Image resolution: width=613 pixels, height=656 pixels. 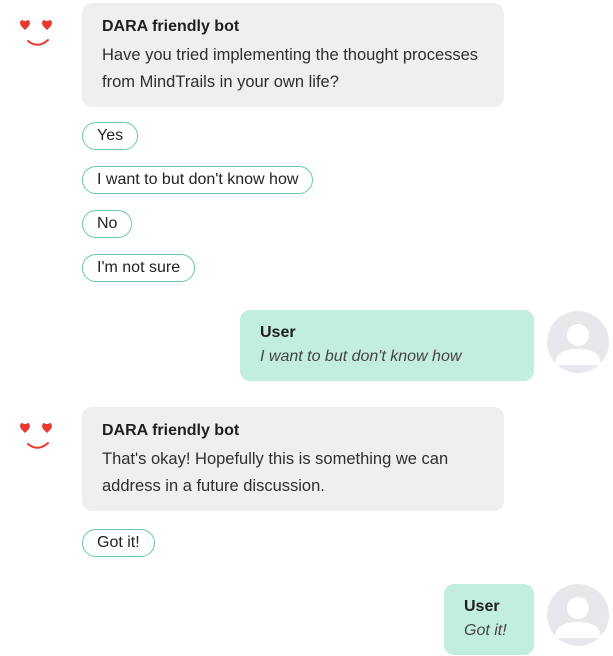 What do you see at coordinates (110, 136) in the screenshot?
I see `option-yes-button: Yes` at bounding box center [110, 136].